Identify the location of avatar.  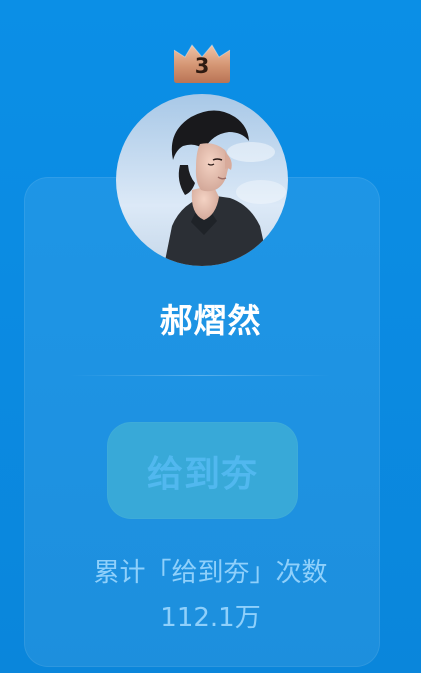
(202, 180).